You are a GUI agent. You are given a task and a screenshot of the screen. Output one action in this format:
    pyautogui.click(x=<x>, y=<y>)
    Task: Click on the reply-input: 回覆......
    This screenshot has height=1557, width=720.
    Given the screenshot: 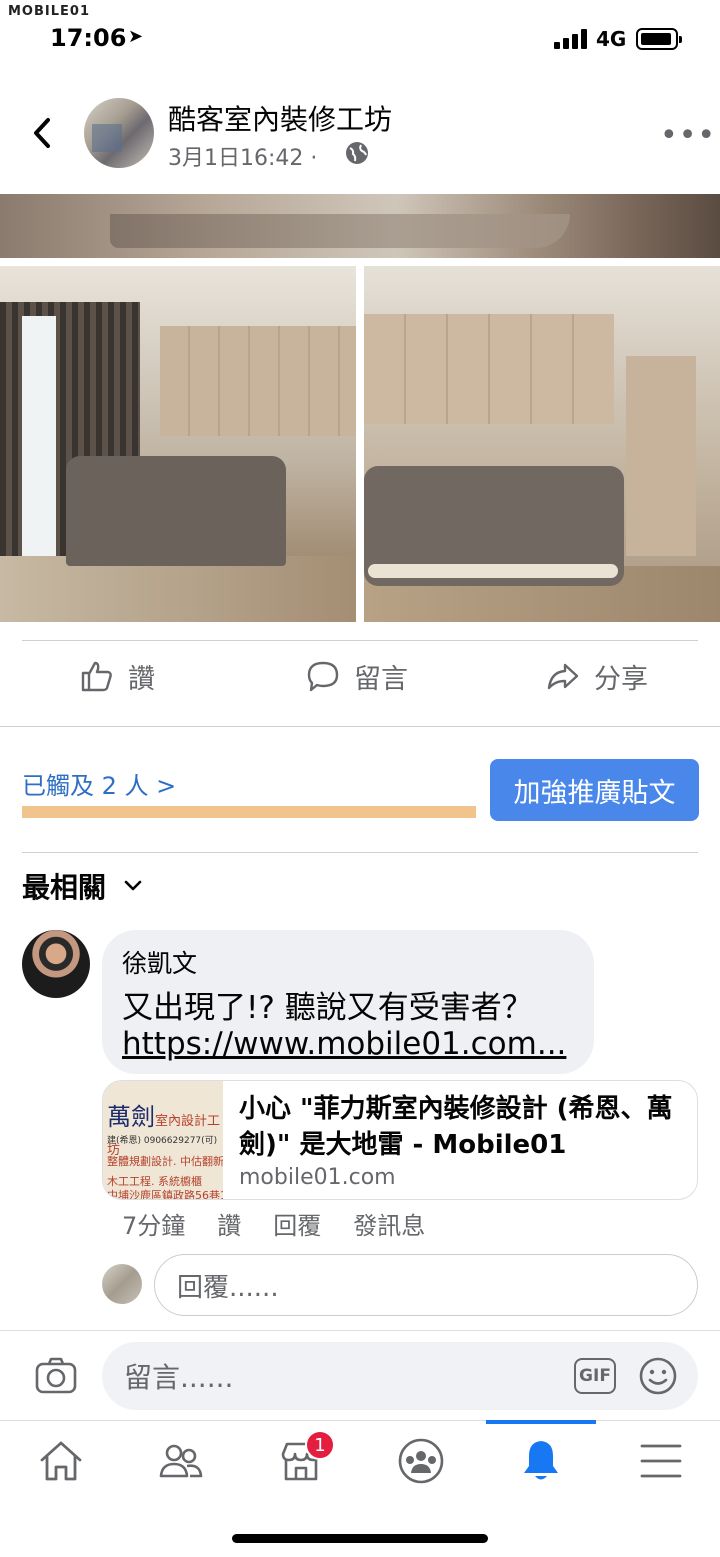 What is the action you would take?
    pyautogui.click(x=426, y=1285)
    